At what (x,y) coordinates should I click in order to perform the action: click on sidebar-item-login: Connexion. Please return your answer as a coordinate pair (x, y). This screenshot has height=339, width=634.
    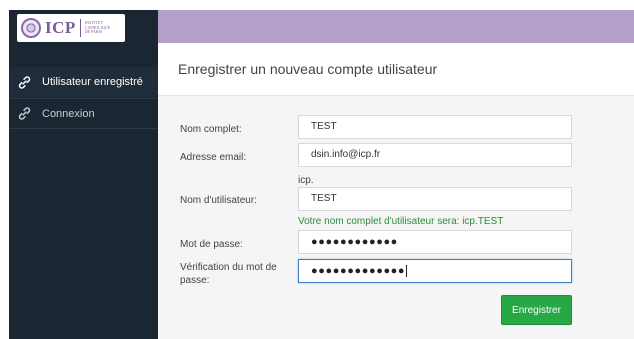
    Looking at the image, I should click on (83, 113).